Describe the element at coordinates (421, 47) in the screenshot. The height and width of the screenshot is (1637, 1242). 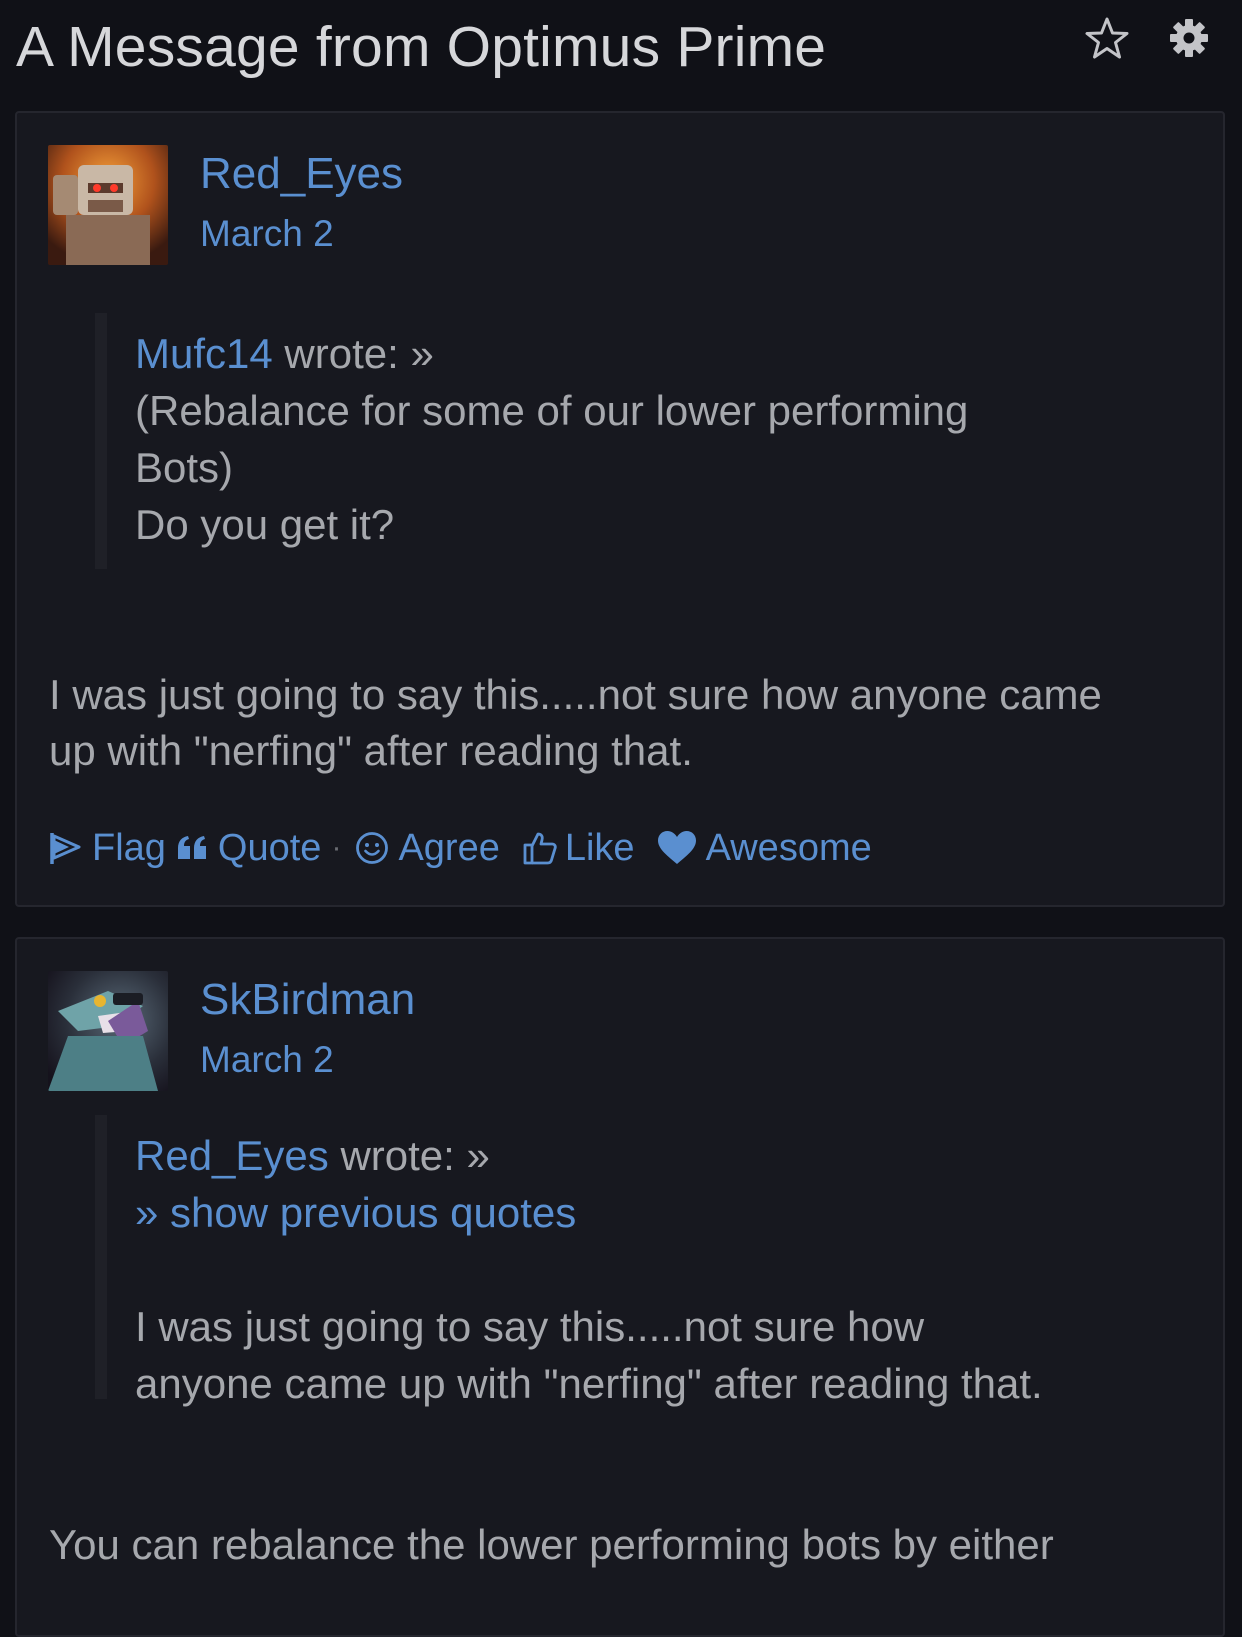
I see `page-title: A Message from Optimus Prime` at that location.